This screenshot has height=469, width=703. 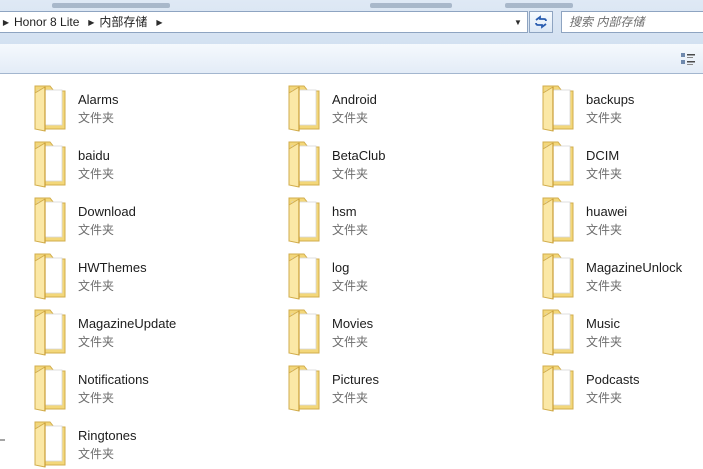 What do you see at coordinates (107, 435) in the screenshot?
I see `folder-name: Ringtones` at bounding box center [107, 435].